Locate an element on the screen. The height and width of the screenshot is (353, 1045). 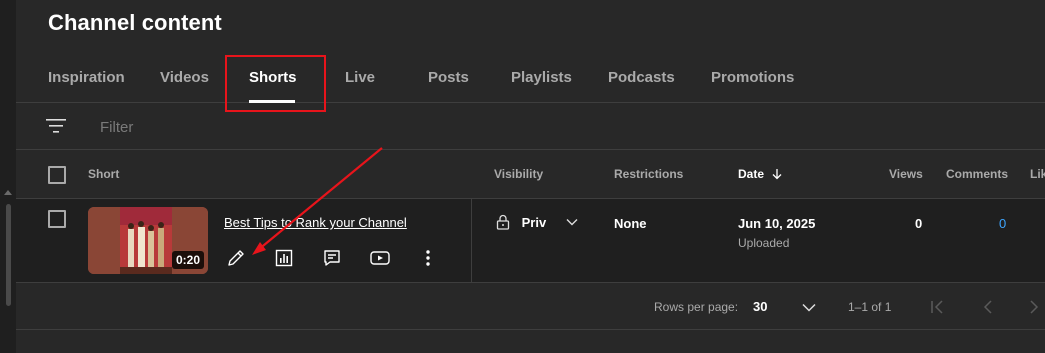
restrictions-value: None is located at coordinates (630, 223).